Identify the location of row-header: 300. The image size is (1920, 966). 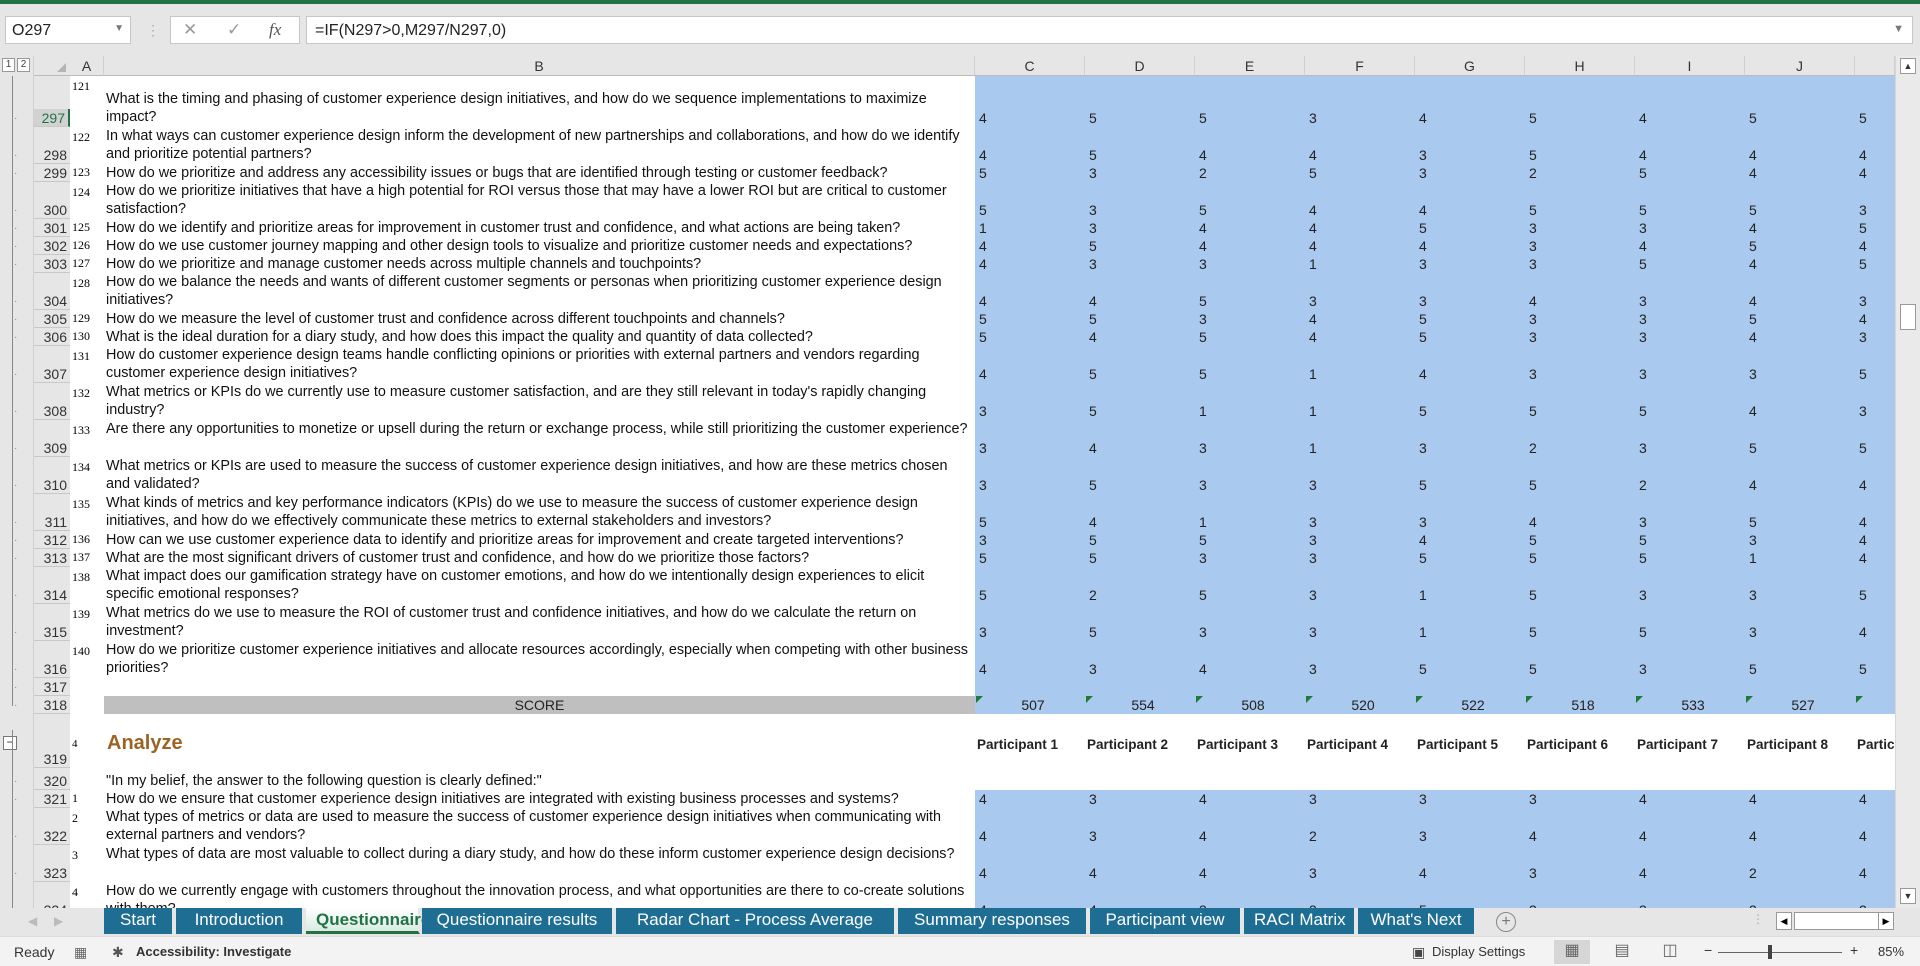
(52, 210).